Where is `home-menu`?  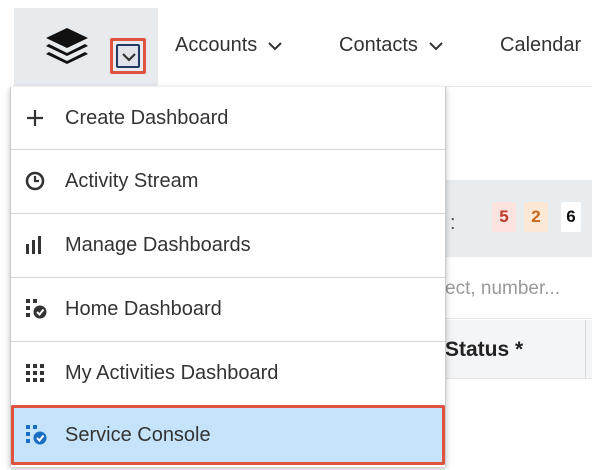 home-menu is located at coordinates (86, 47).